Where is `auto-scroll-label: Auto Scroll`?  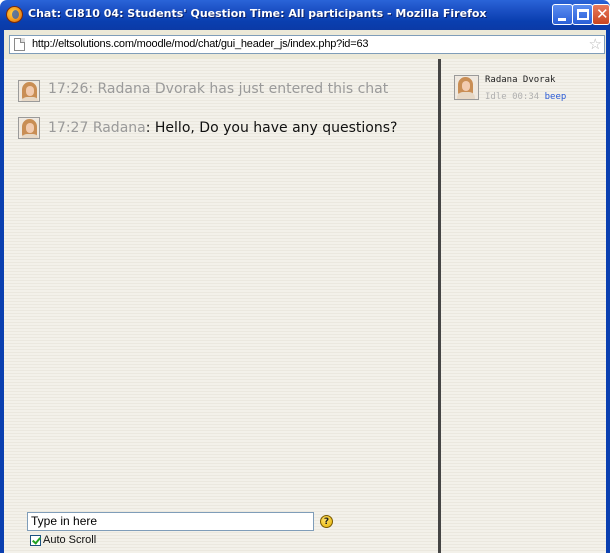
auto-scroll-label: Auto Scroll is located at coordinates (70, 540).